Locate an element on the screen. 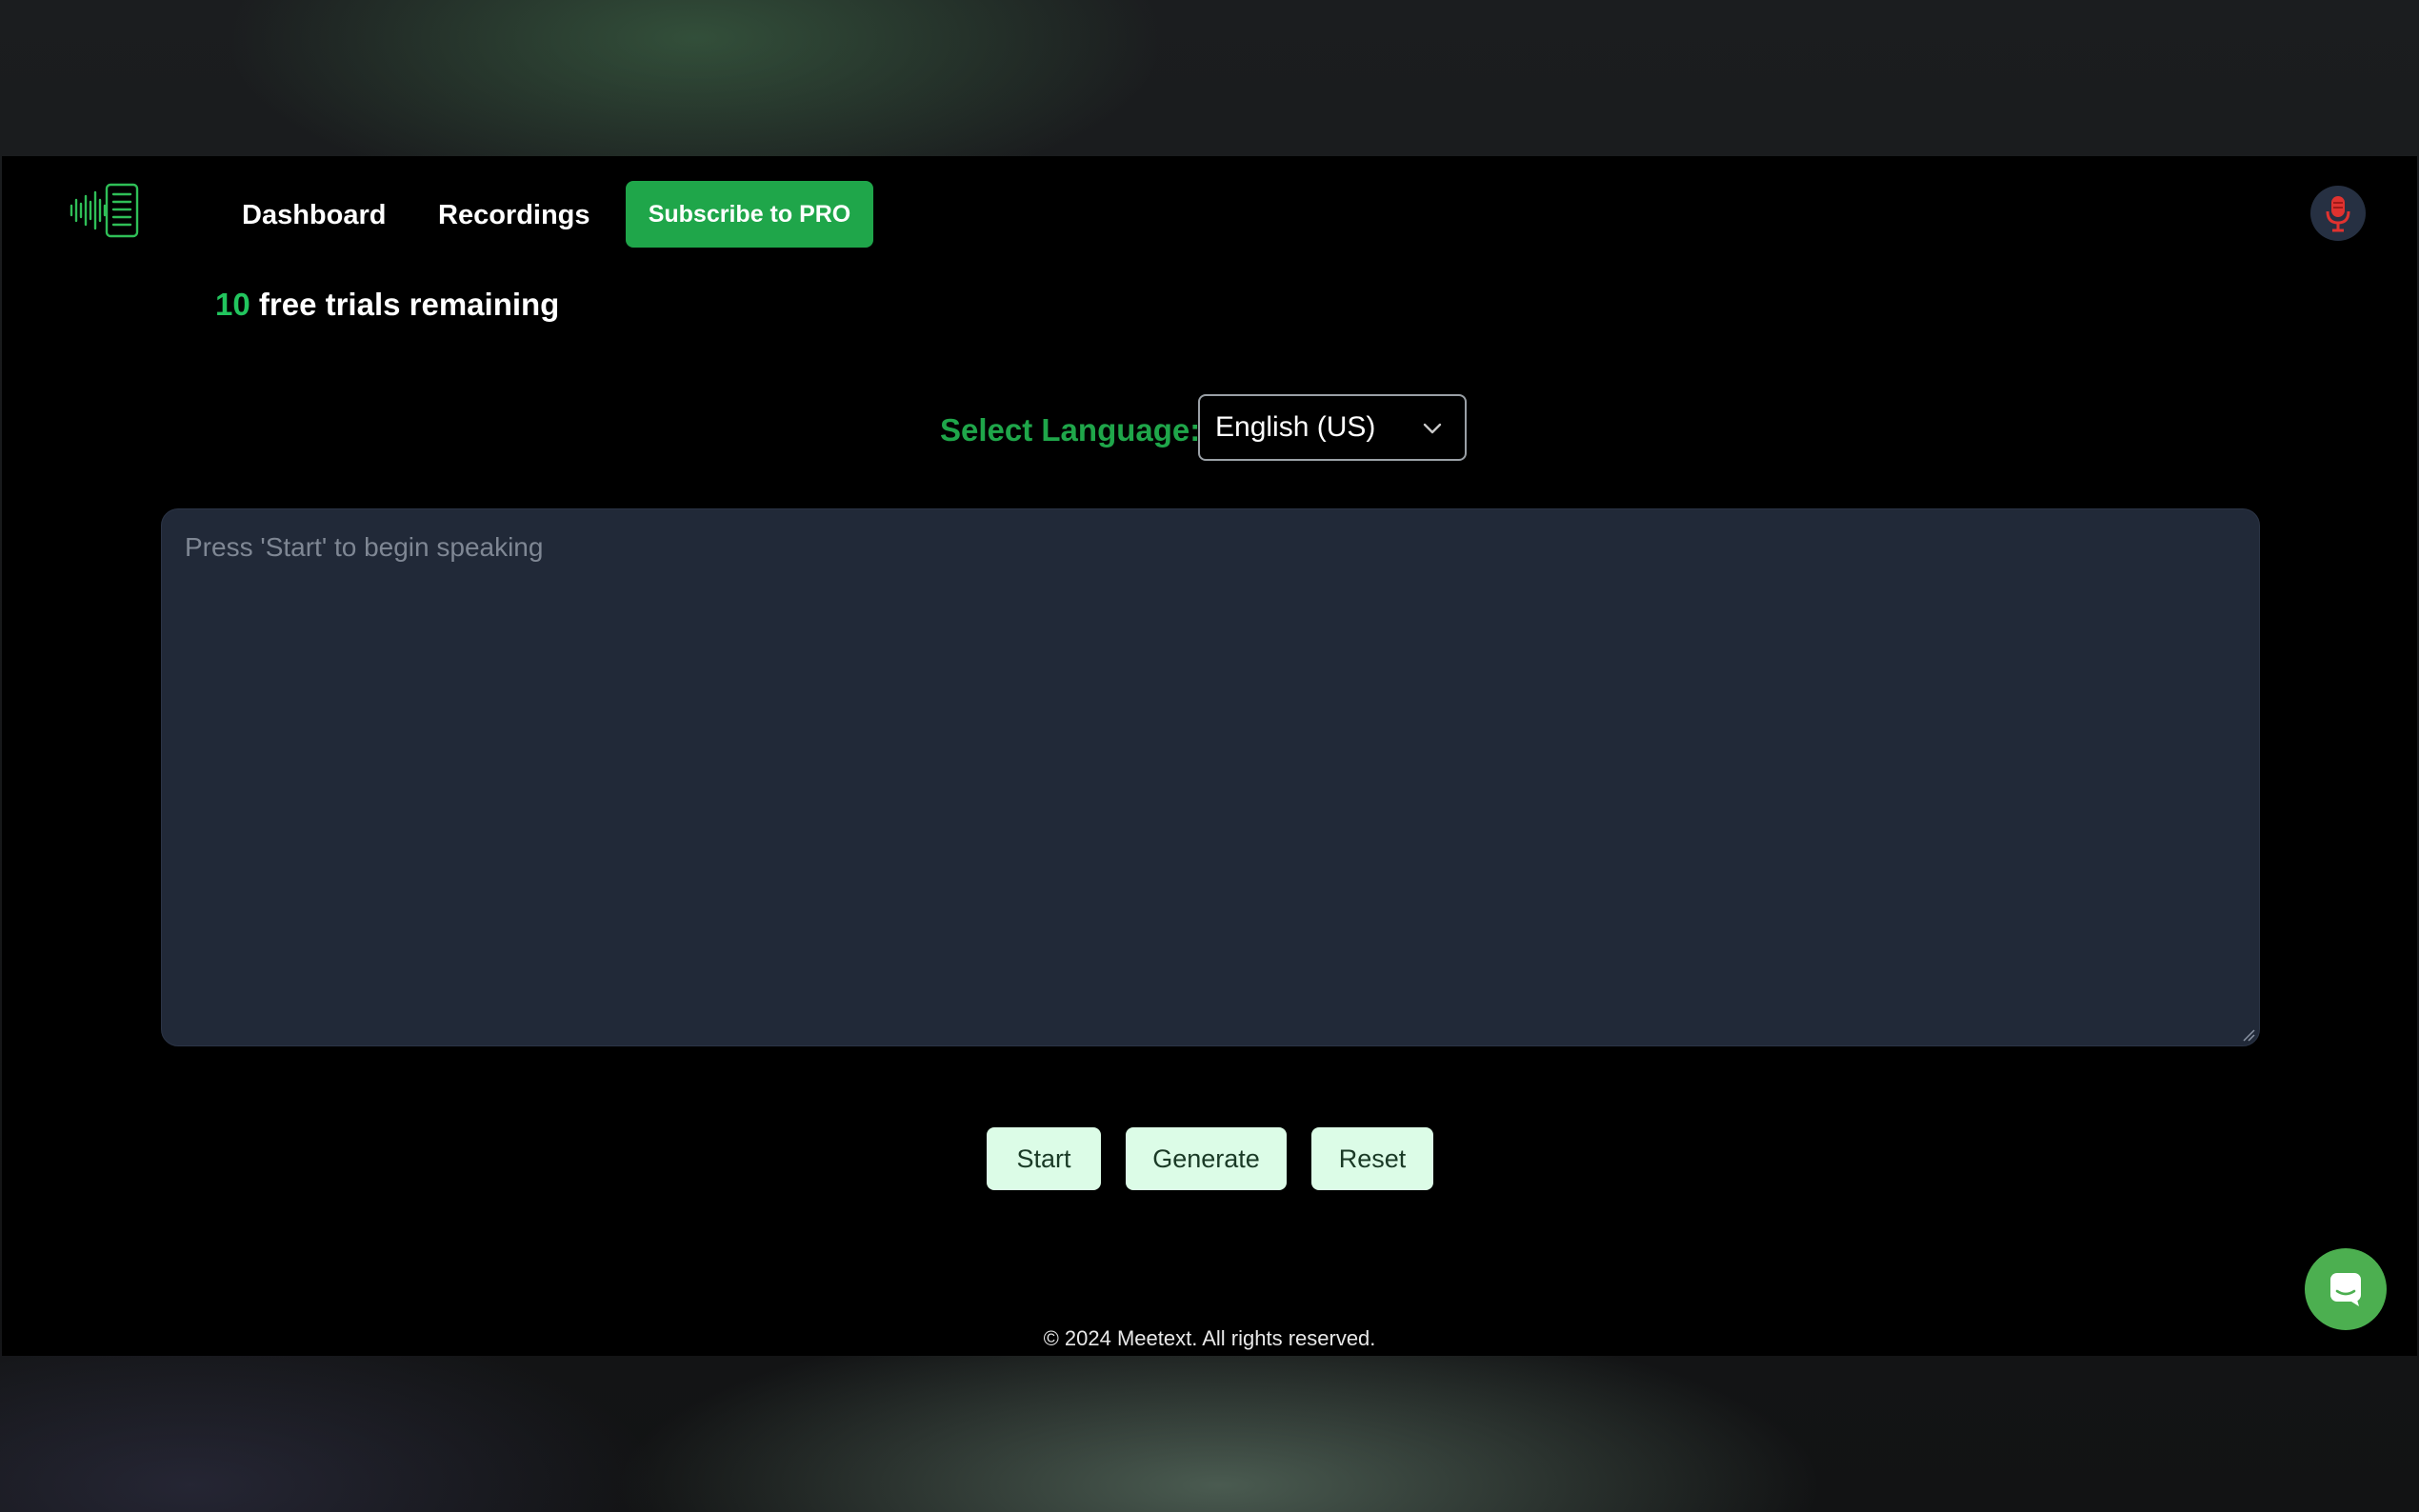  chat-bubble-icon is located at coordinates (2345, 1289).